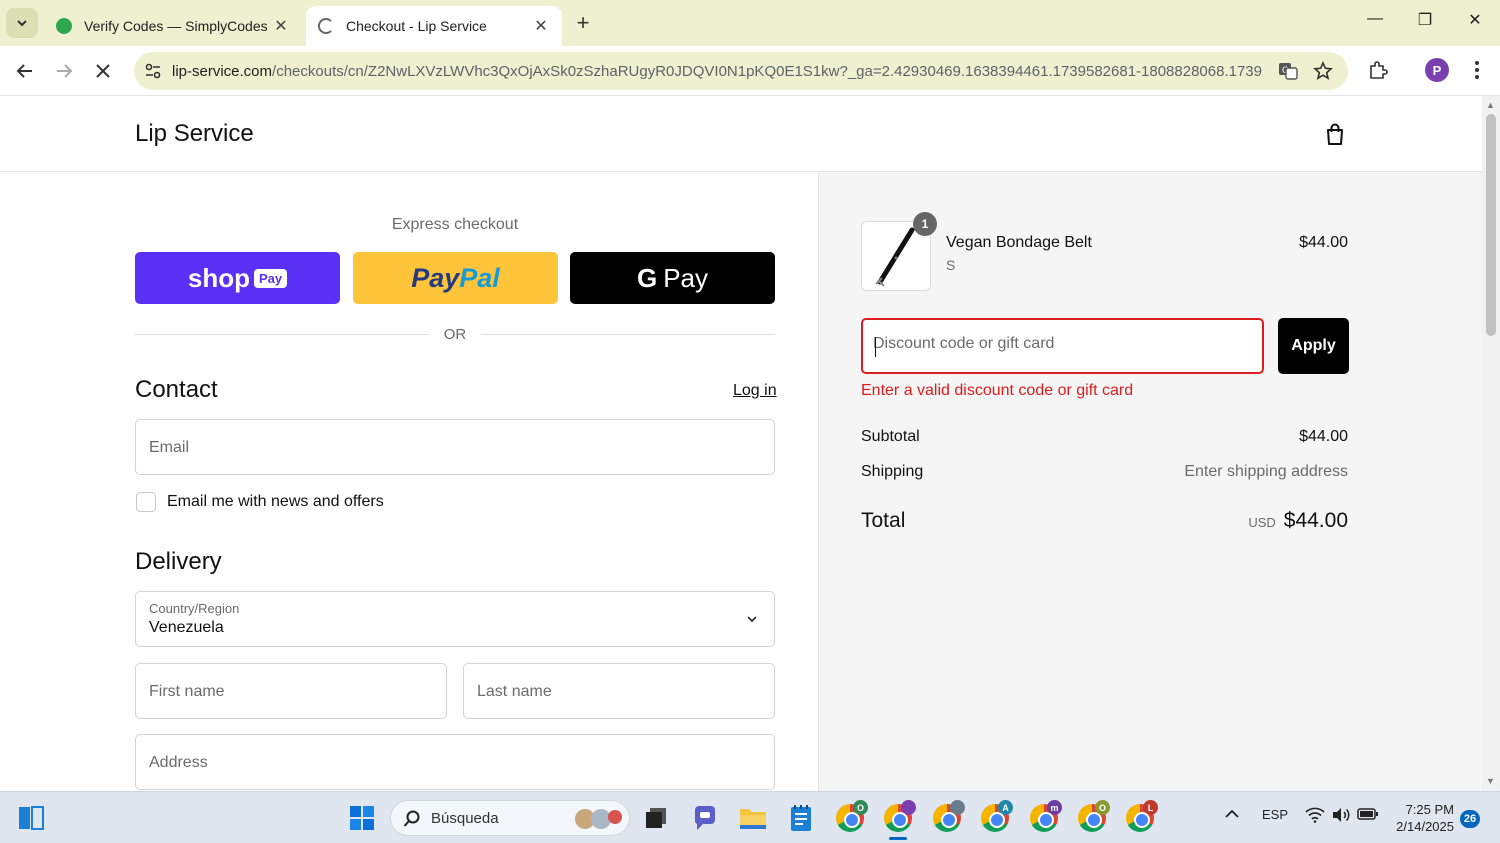 Image resolution: width=1500 pixels, height=843 pixels. What do you see at coordinates (514, 691) in the screenshot?
I see `last-name-placeholder: Last name` at bounding box center [514, 691].